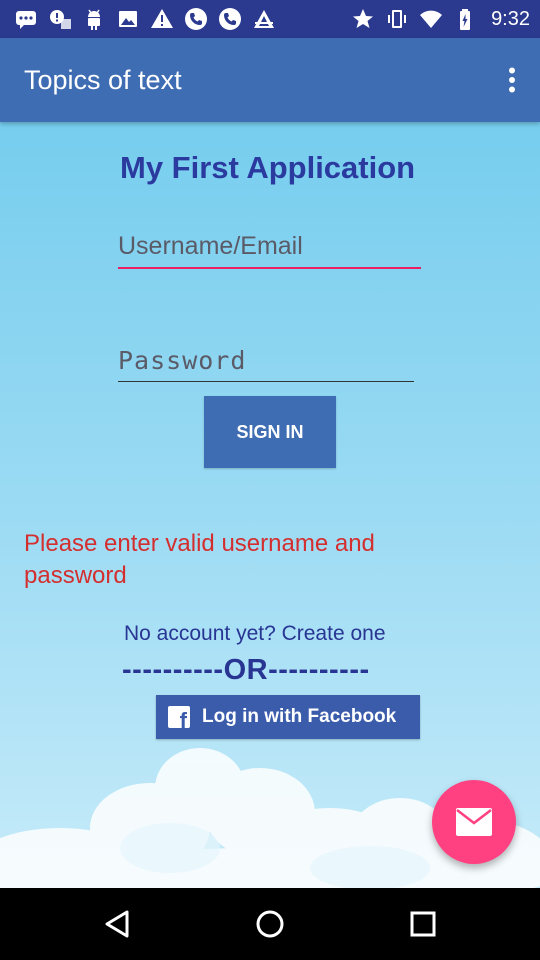 This screenshot has width=540, height=960. Describe the element at coordinates (103, 79) in the screenshot. I see `app-title: Topics of text` at that location.